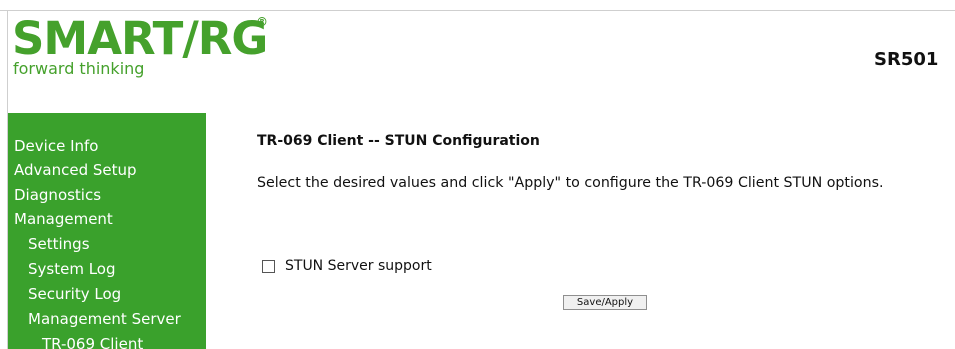 The image size is (955, 349). What do you see at coordinates (57, 195) in the screenshot?
I see `sidebar-item-diagnostics: Diagnostics` at bounding box center [57, 195].